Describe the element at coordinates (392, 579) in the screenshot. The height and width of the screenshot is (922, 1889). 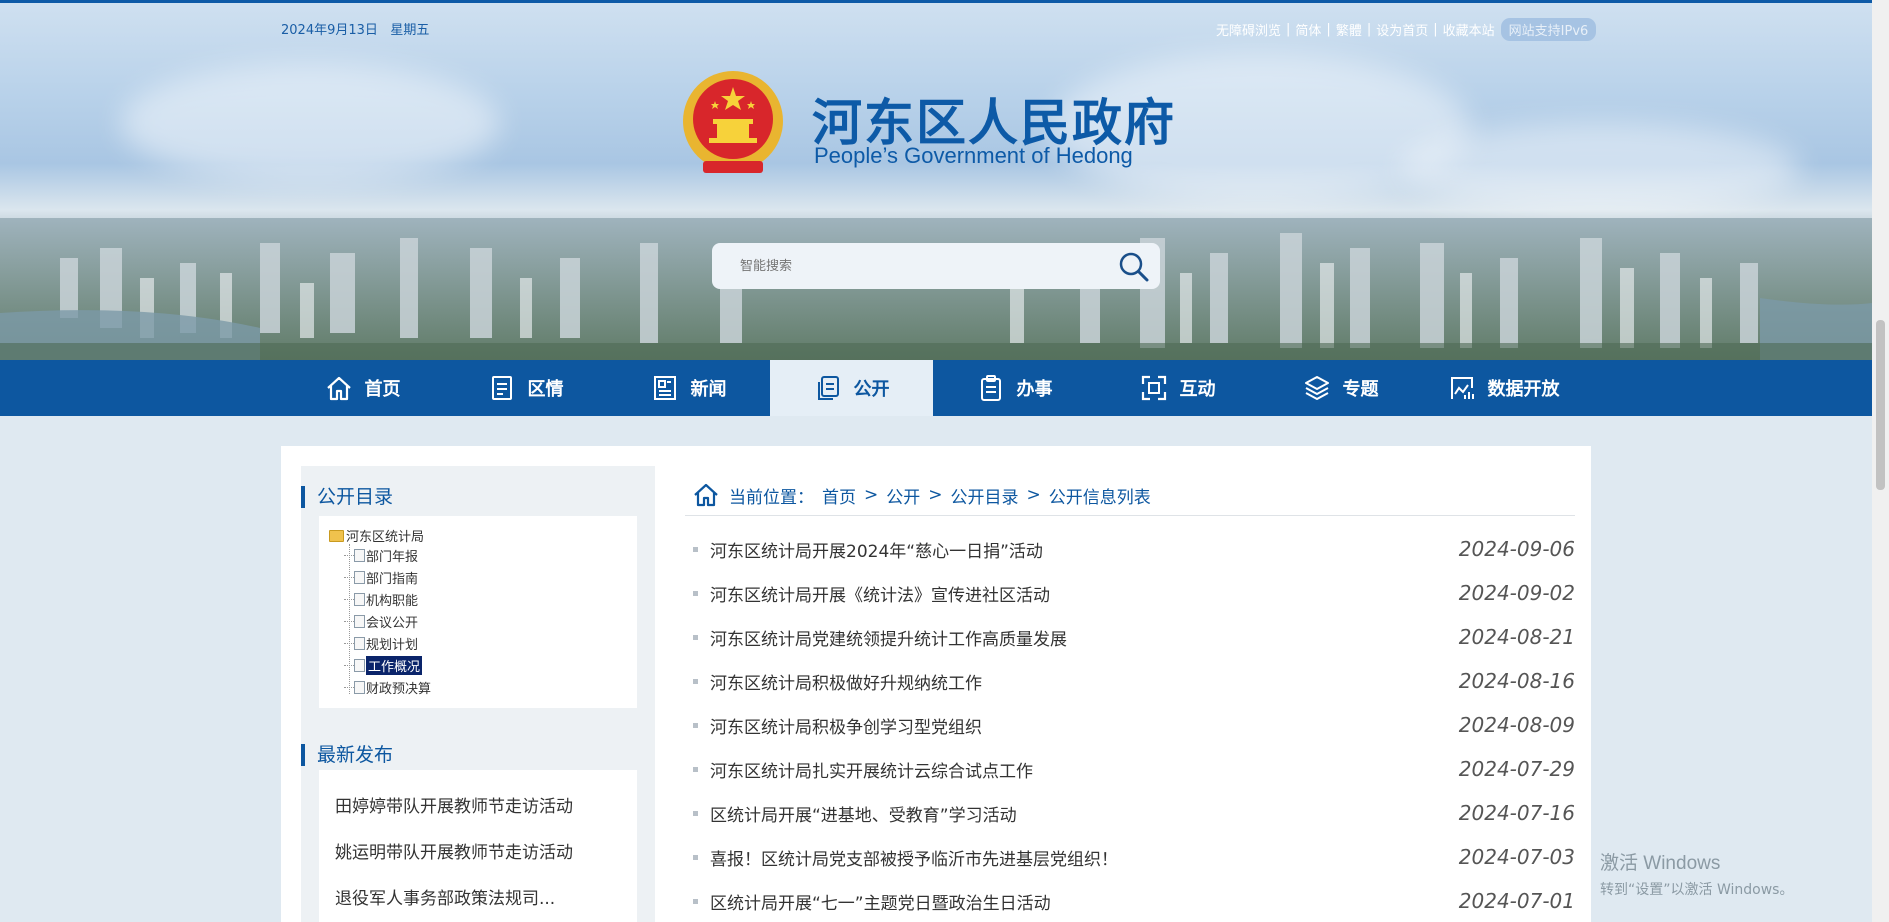
I see `tree-item-label: 部门指南` at that location.